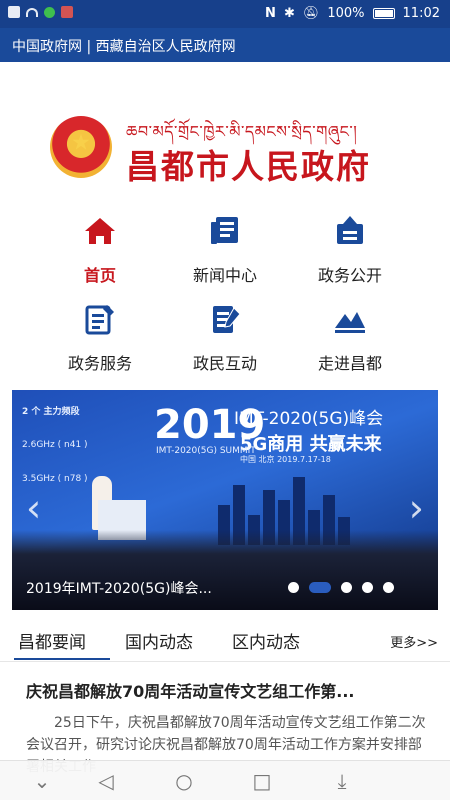 Image resolution: width=450 pixels, height=800 pixels. I want to click on interaction-icon, so click(227, 319).